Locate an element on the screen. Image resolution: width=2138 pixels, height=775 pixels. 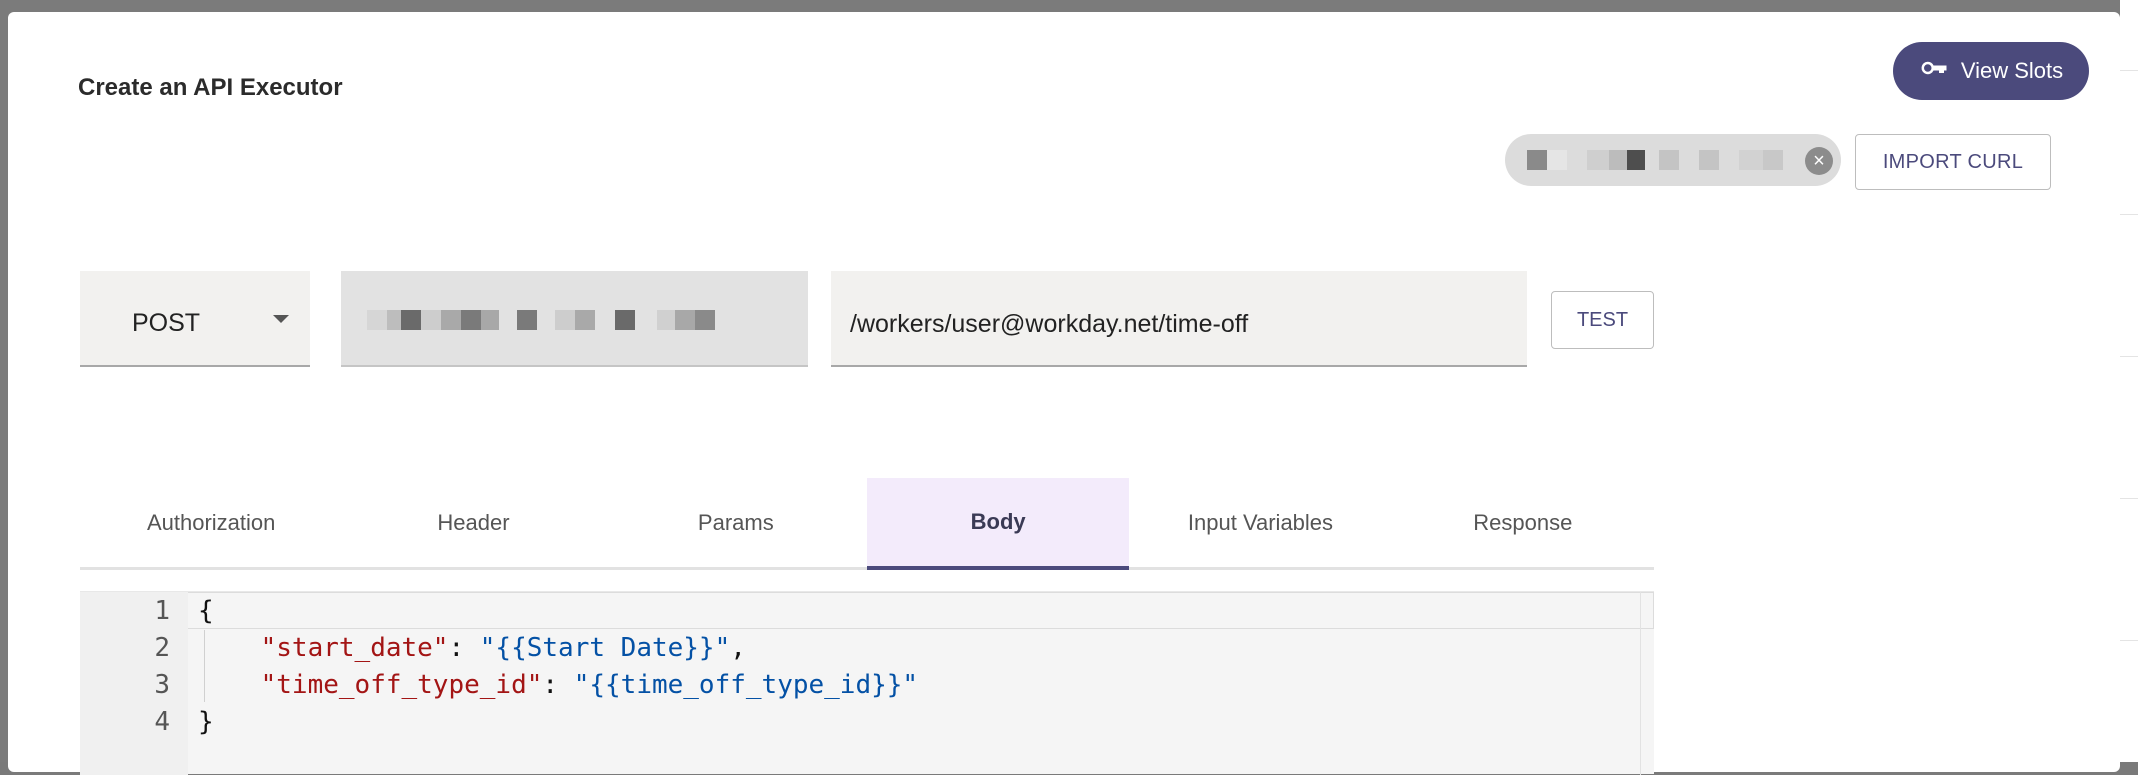
json-punctuation: } is located at coordinates (206, 722).